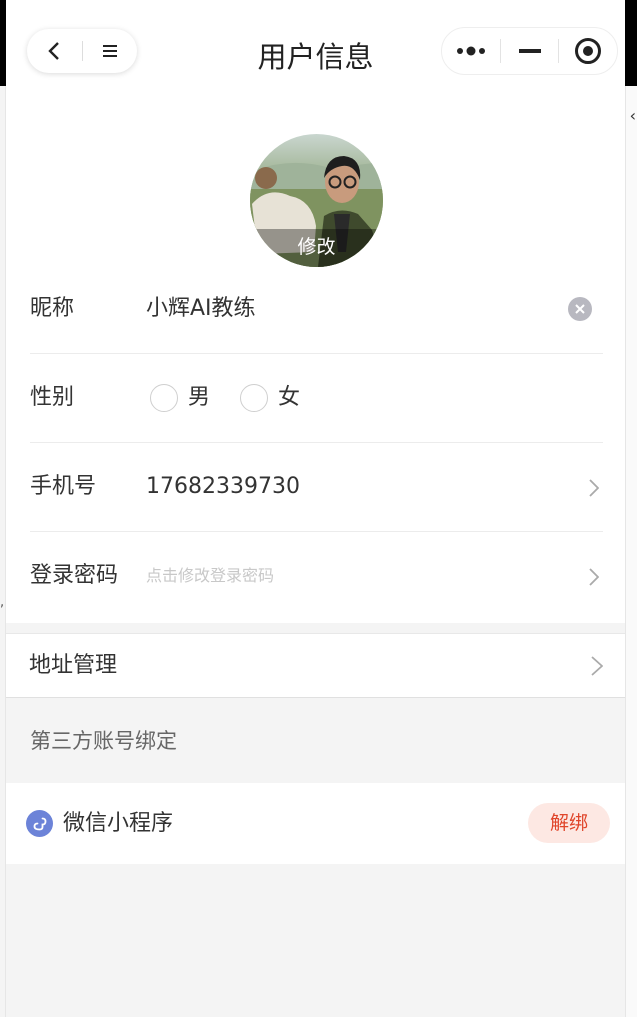 This screenshot has width=637, height=1017. What do you see at coordinates (315, 823) in the screenshot?
I see `wechat-binding-row: 微信小程序 解绑` at bounding box center [315, 823].